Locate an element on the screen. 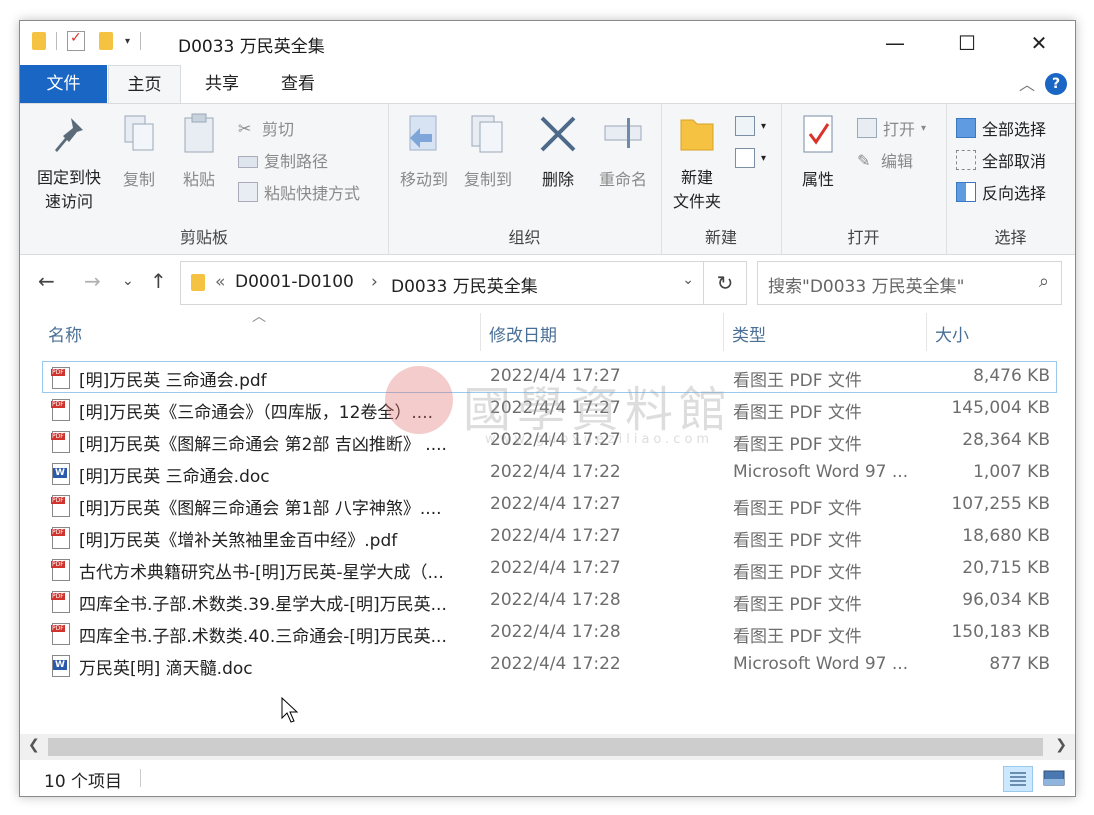  tab-share: 共享 is located at coordinates (222, 84).